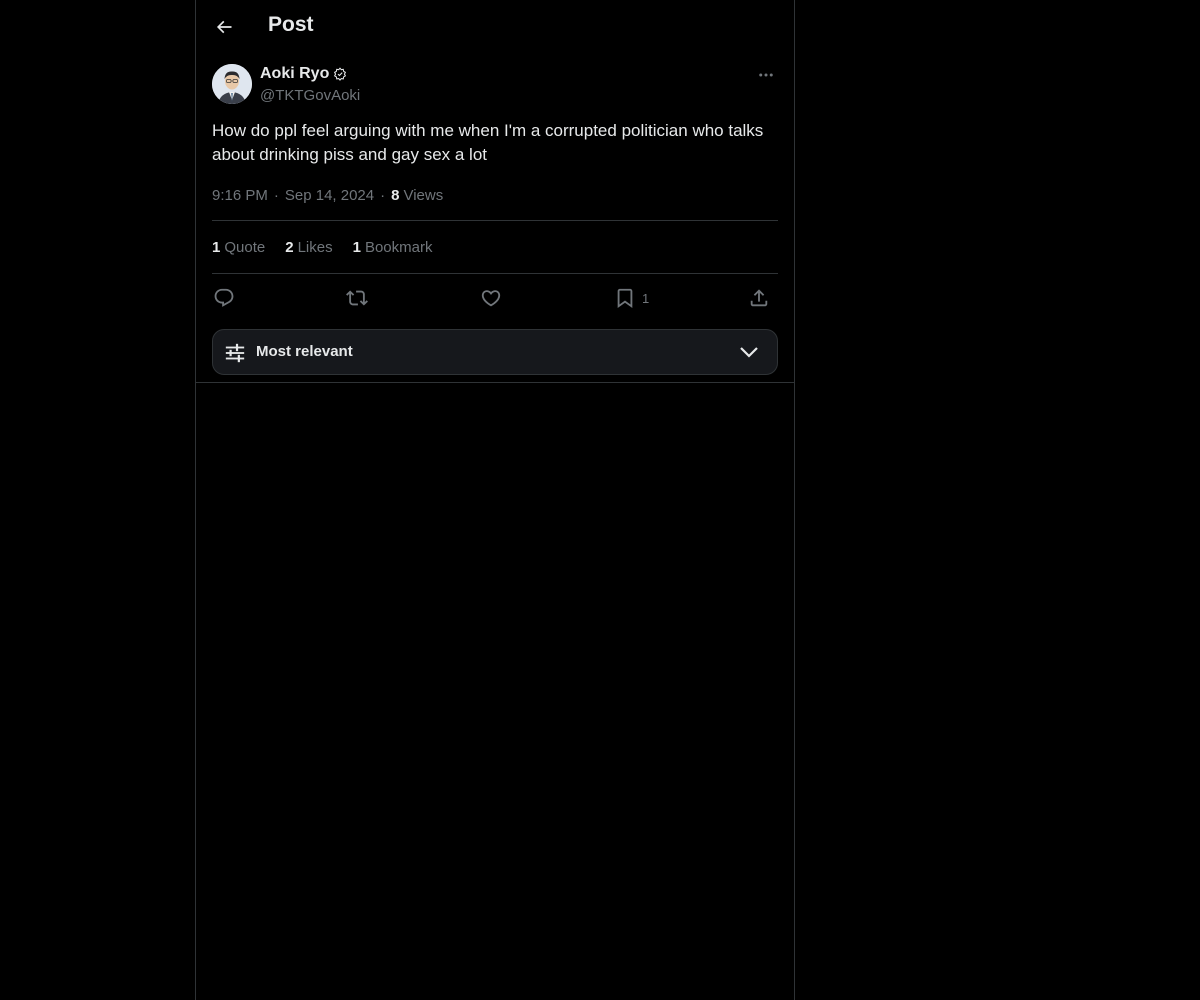  What do you see at coordinates (749, 352) in the screenshot?
I see `chevron-down-icon` at bounding box center [749, 352].